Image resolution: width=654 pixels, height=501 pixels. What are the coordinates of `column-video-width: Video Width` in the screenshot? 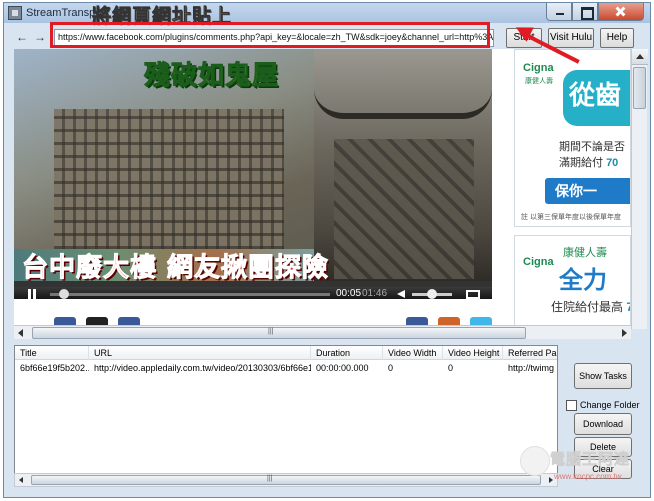 It's located at (413, 353).